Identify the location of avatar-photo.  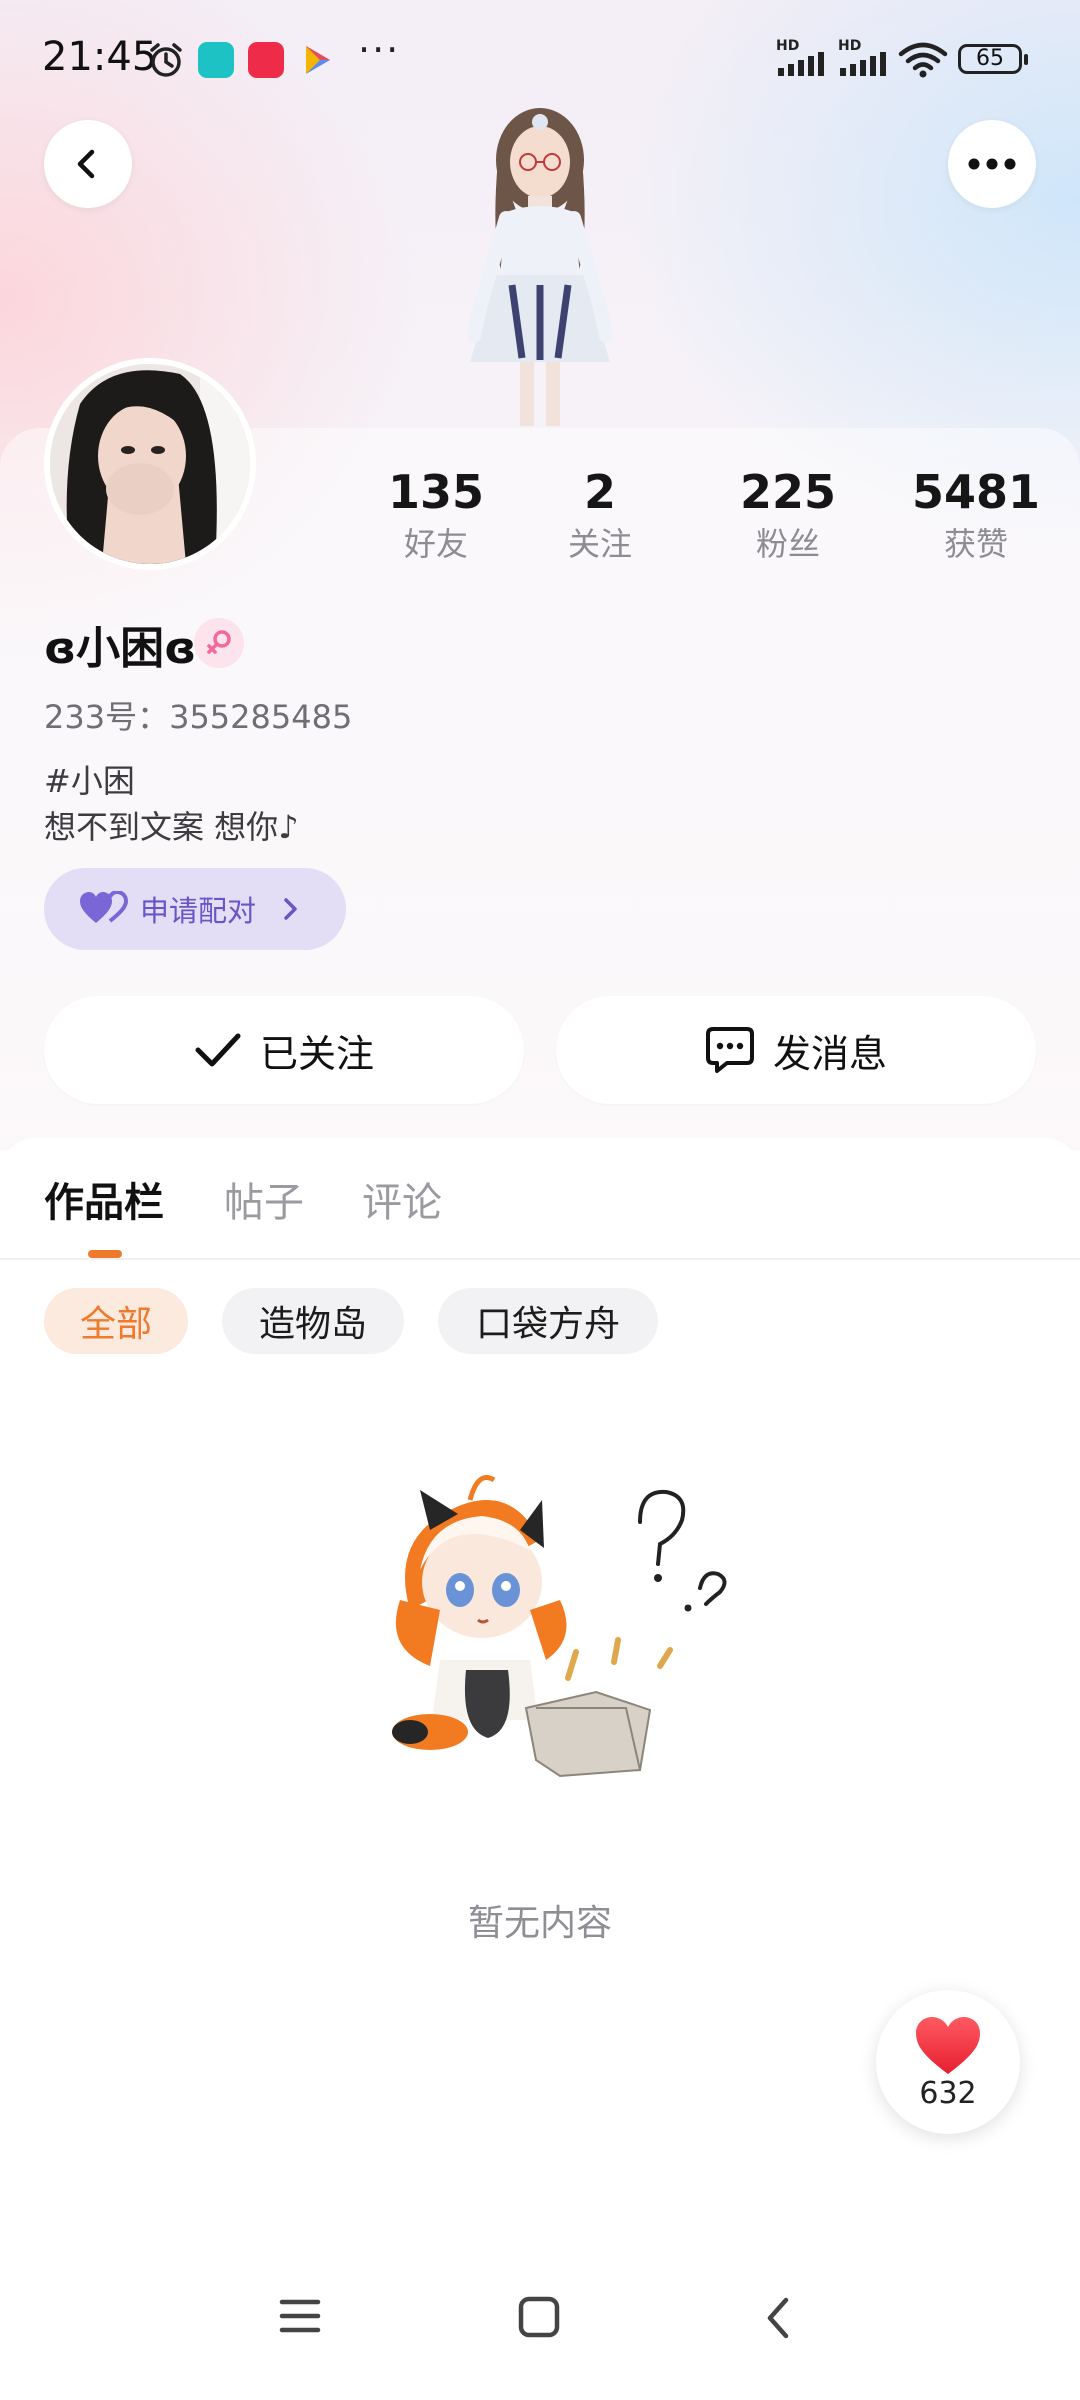
(150, 464).